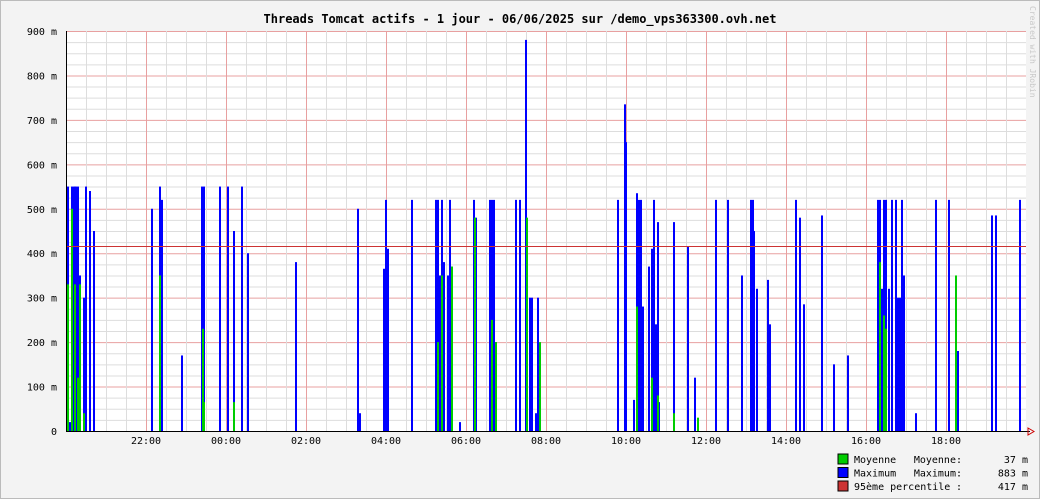 This screenshot has width=1040, height=499. Describe the element at coordinates (875, 460) in the screenshot. I see `legend-label: Moyenne` at that location.